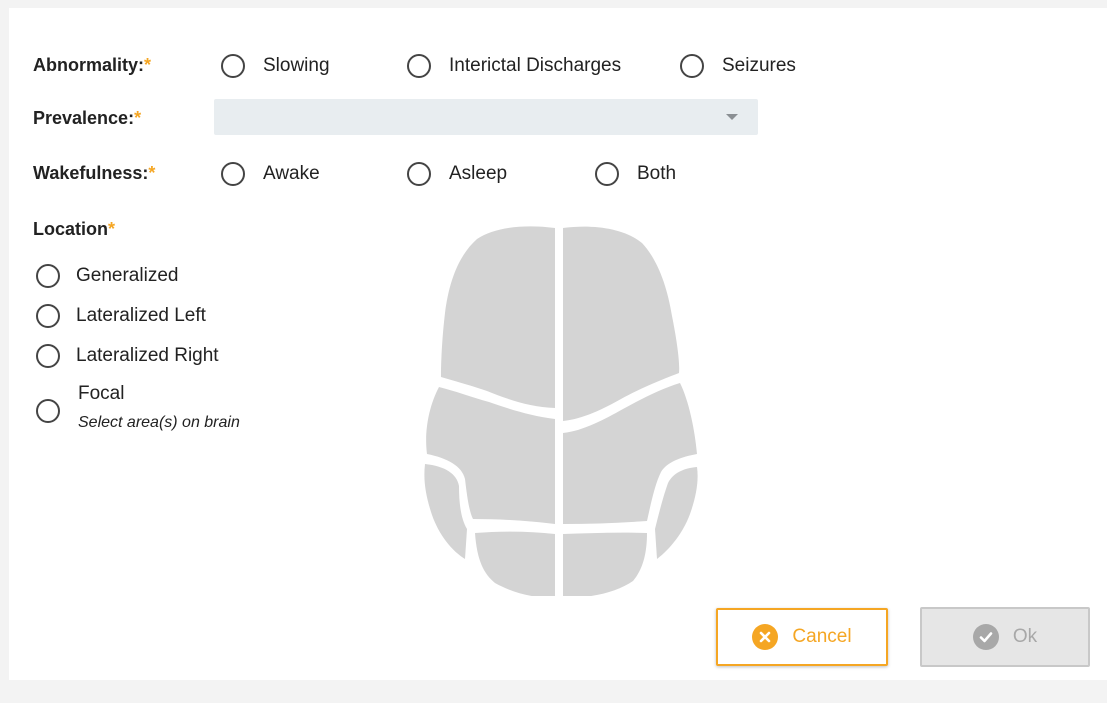 This screenshot has width=1107, height=703. What do you see at coordinates (605, 564) in the screenshot?
I see `brain-region-right-occipital` at bounding box center [605, 564].